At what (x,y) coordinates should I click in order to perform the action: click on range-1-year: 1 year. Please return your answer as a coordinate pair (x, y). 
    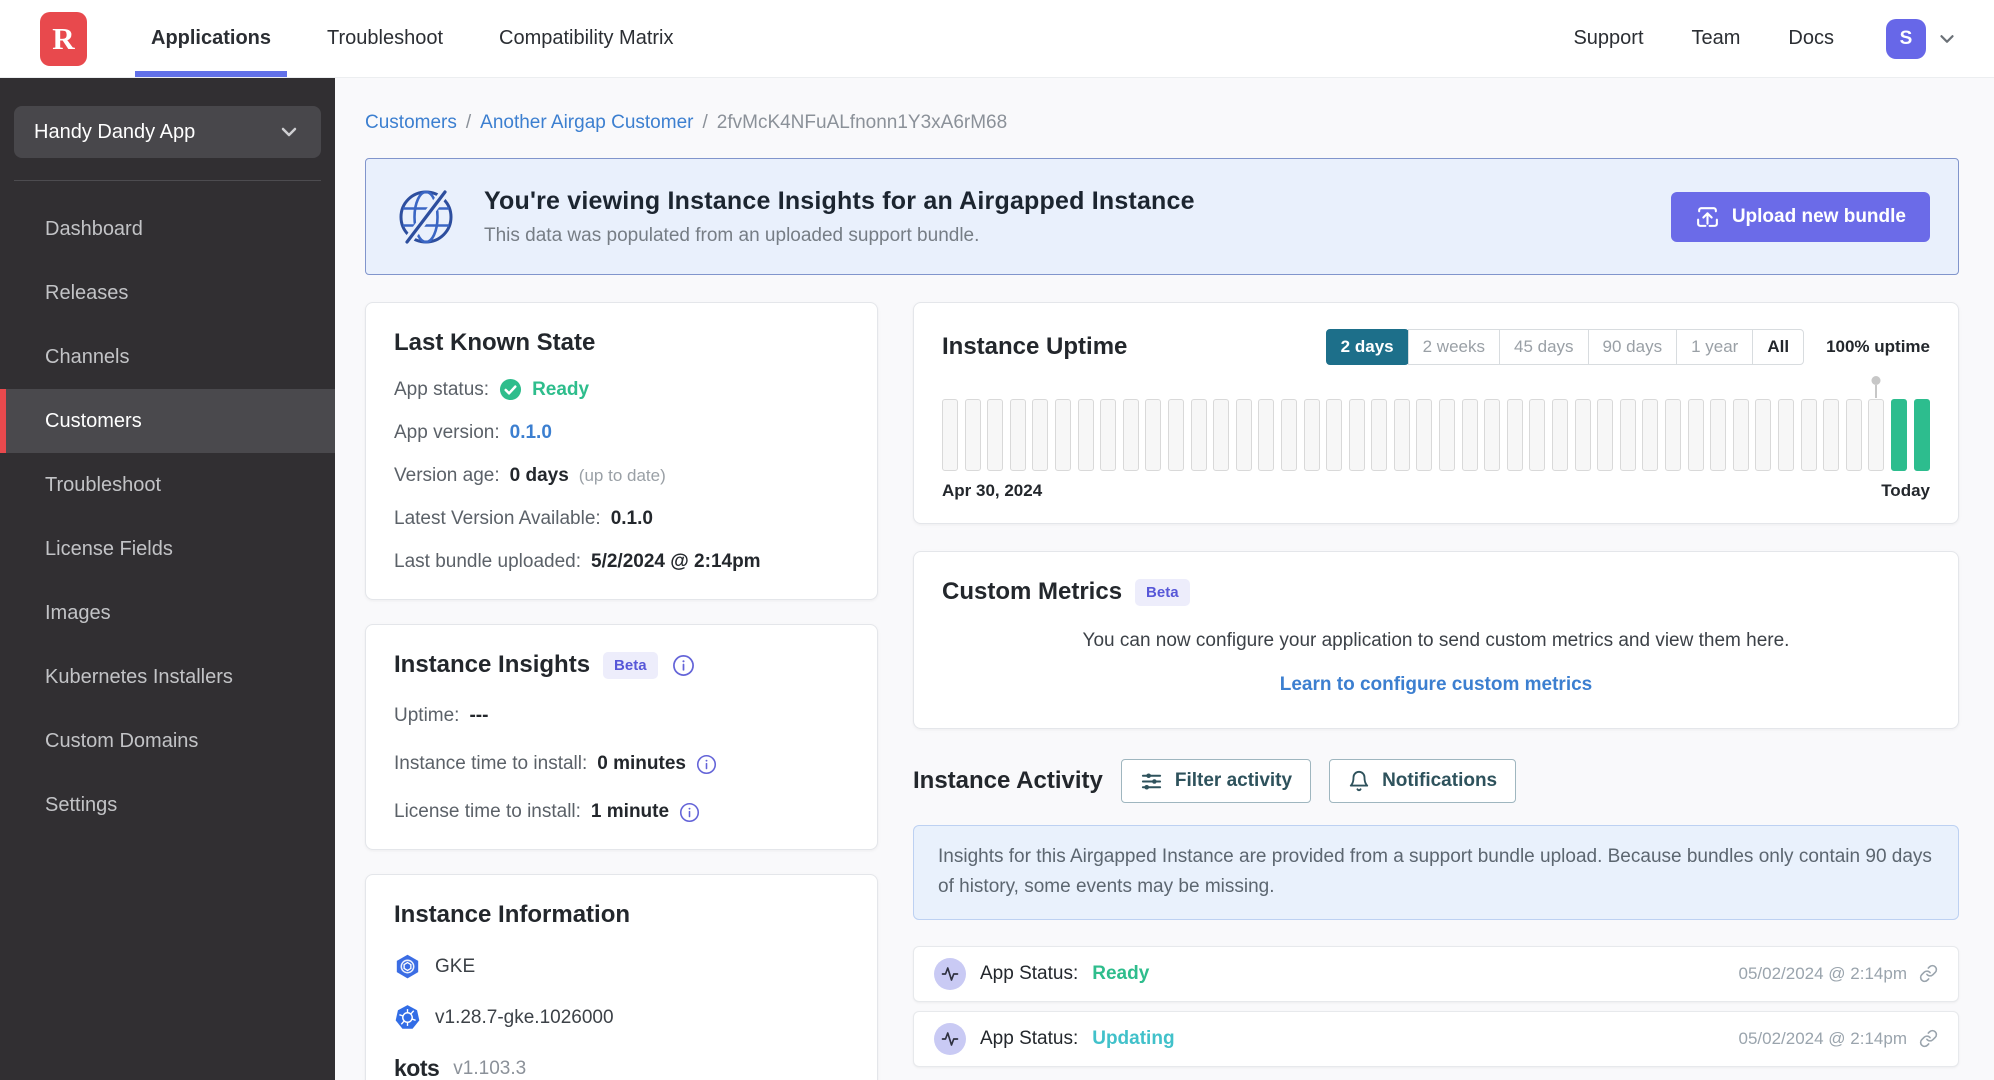
    Looking at the image, I should click on (1715, 347).